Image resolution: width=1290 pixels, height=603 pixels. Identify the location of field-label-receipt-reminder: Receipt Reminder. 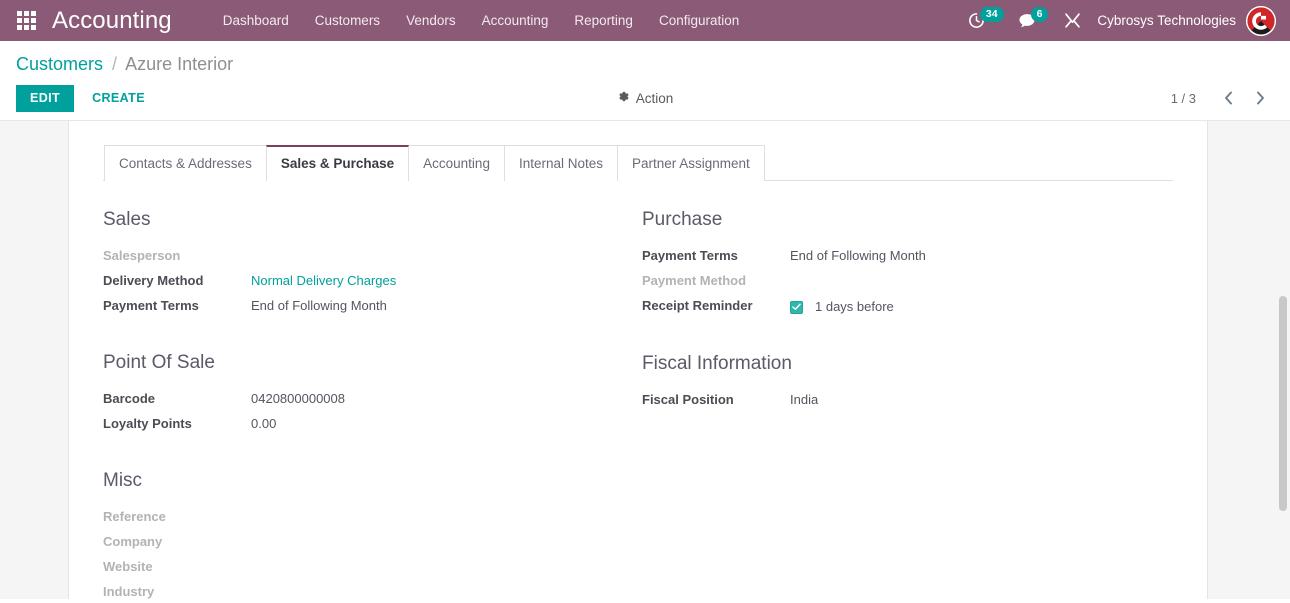
(697, 305).